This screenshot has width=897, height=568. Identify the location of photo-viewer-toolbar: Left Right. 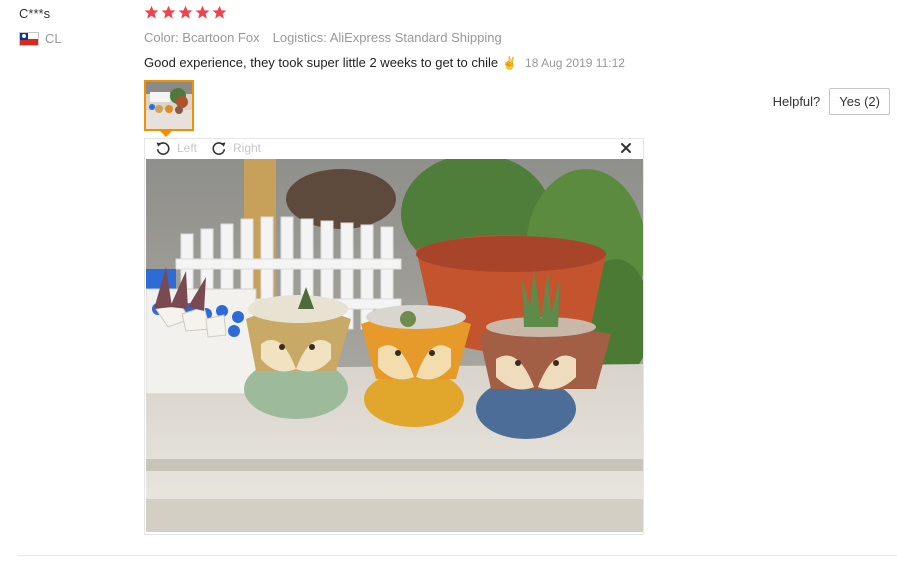
(394, 149).